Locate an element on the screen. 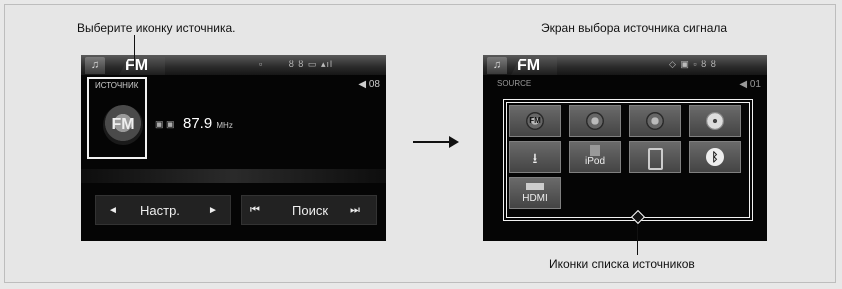  source-bluetooth-button: ᛒ is located at coordinates (715, 157).